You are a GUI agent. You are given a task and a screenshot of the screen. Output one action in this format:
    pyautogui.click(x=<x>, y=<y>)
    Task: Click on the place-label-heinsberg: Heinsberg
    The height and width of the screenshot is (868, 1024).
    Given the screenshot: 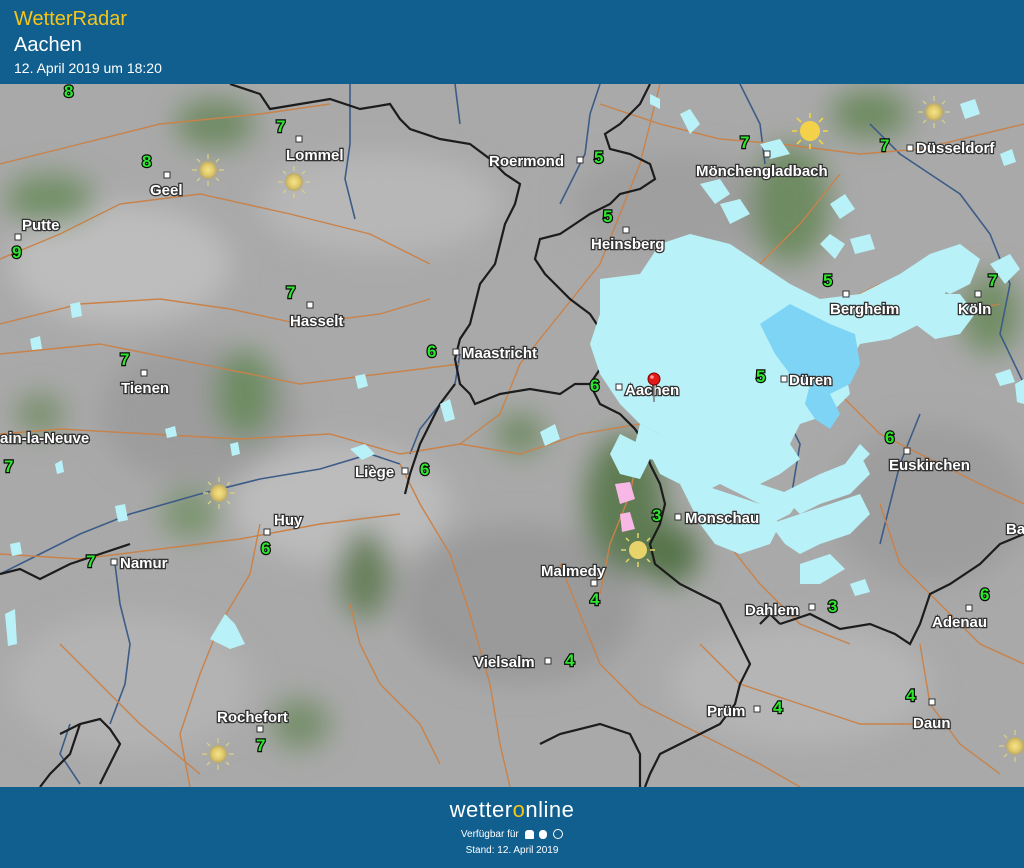 What is the action you would take?
    pyautogui.click(x=627, y=244)
    